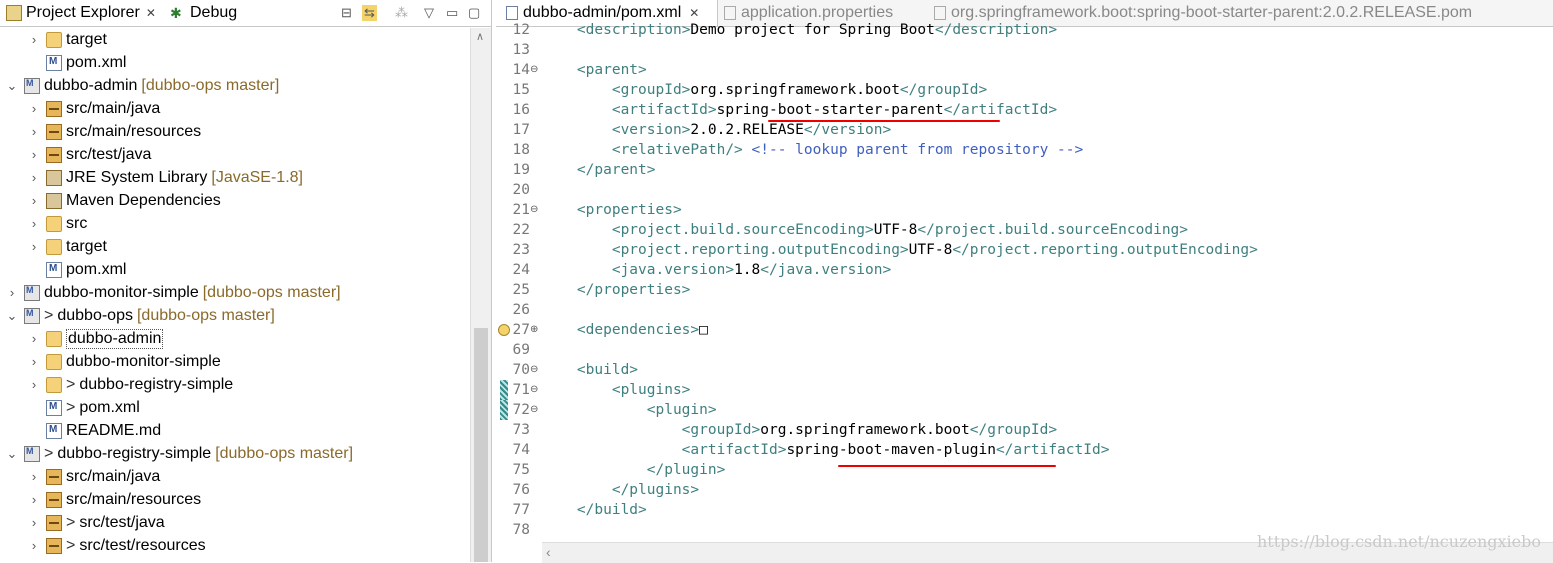 This screenshot has height=563, width=1553. Describe the element at coordinates (71, 545) in the screenshot. I see `git-dirty-marker: >` at that location.